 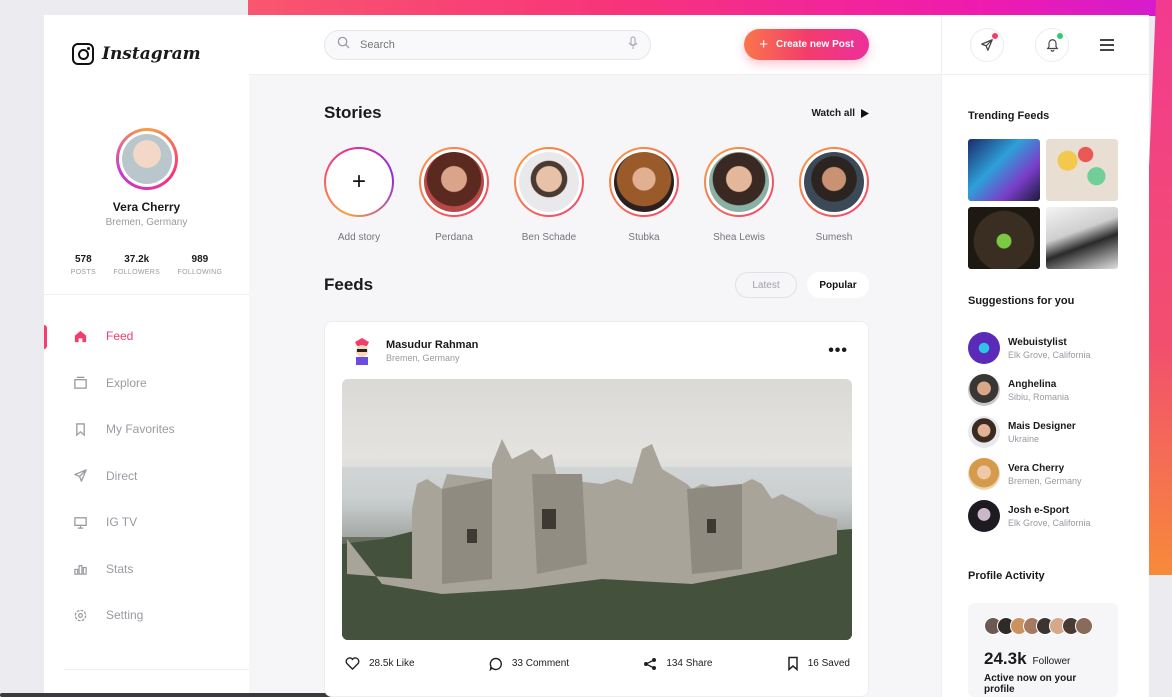 What do you see at coordinates (1037, 342) in the screenshot?
I see `suggestion-name: Webuistylist` at bounding box center [1037, 342].